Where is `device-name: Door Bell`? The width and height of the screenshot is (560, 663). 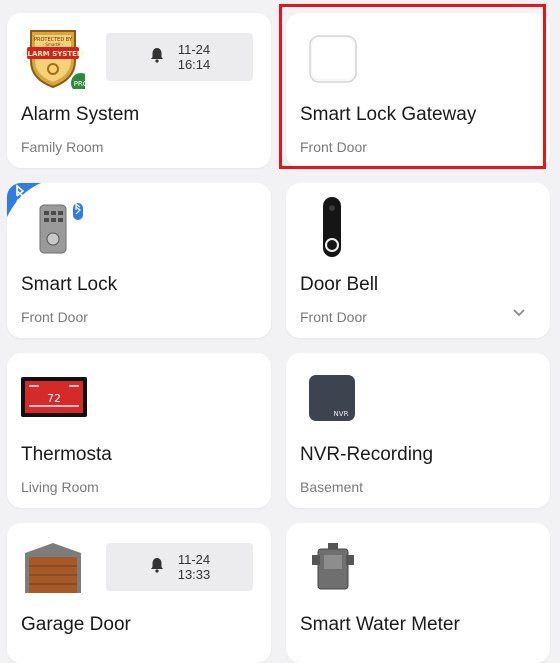
device-name: Door Bell is located at coordinates (339, 284).